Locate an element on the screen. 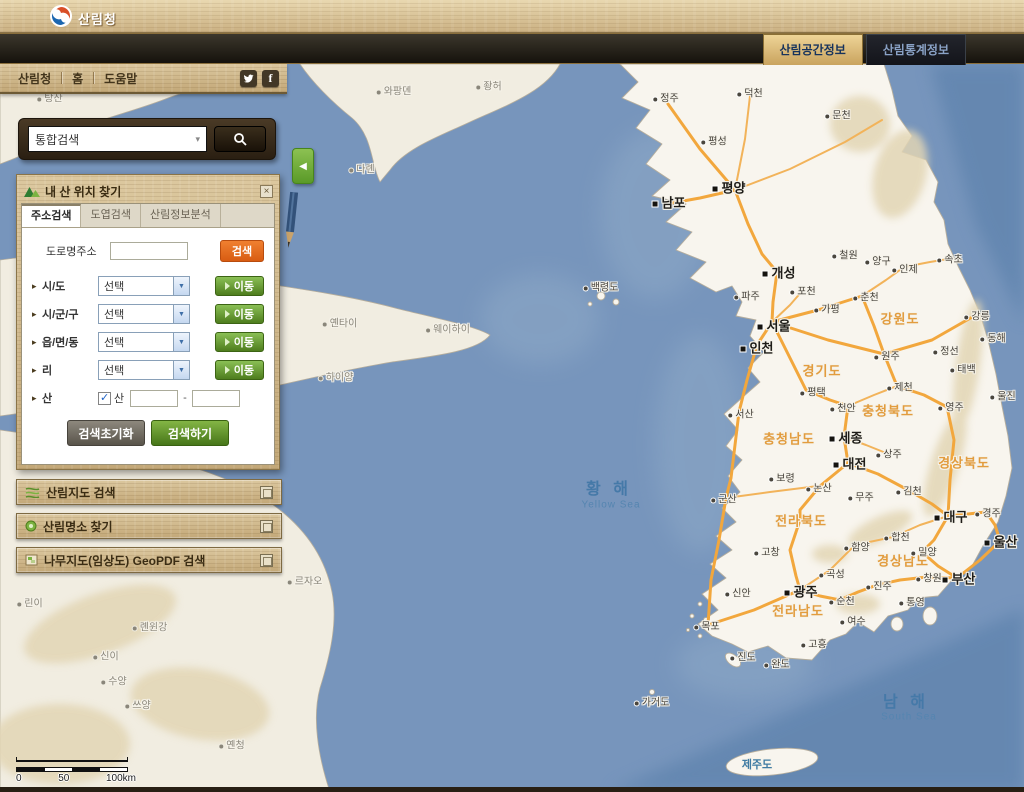  chevron-down-icon: ▾ is located at coordinates (197, 138).